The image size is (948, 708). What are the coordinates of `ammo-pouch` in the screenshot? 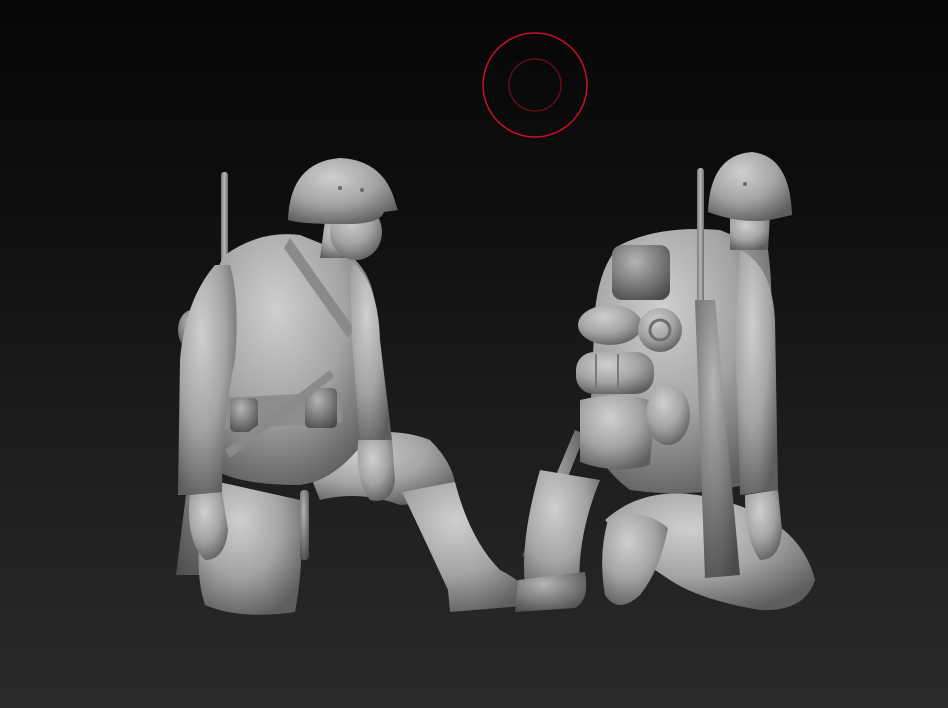 It's located at (244, 415).